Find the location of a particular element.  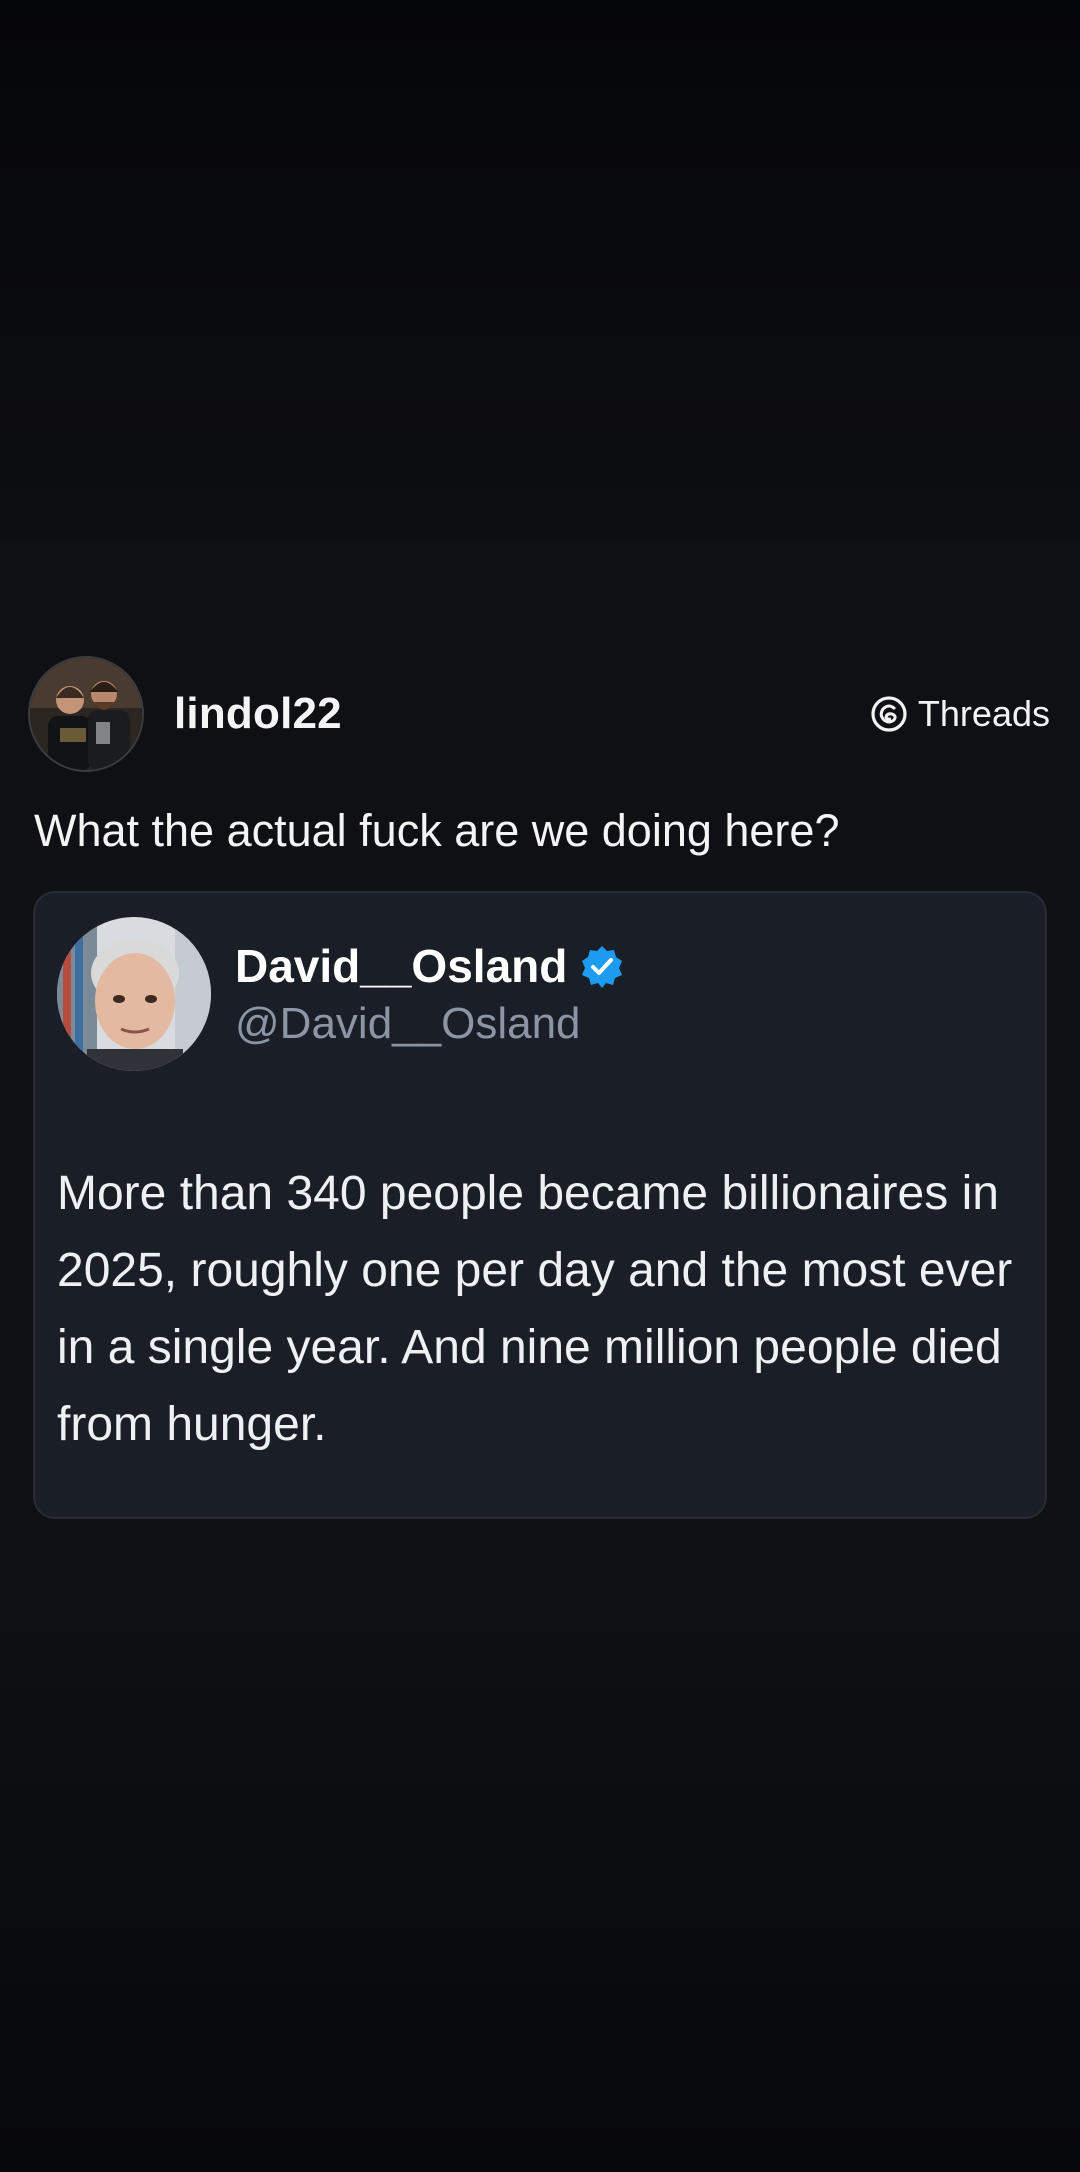

profile-photo-man-icon is located at coordinates (134, 994).